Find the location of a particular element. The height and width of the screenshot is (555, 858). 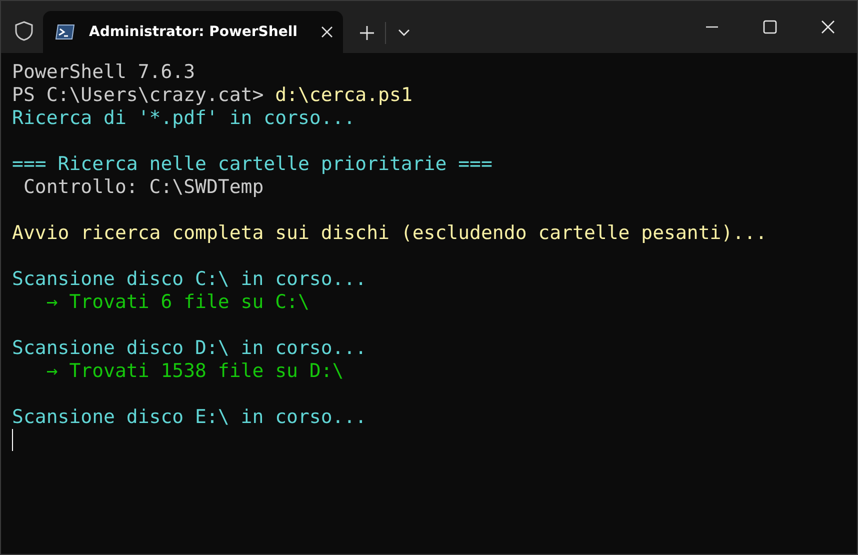

terminal-text: → Trovati 6 file su C:\ is located at coordinates (177, 302).